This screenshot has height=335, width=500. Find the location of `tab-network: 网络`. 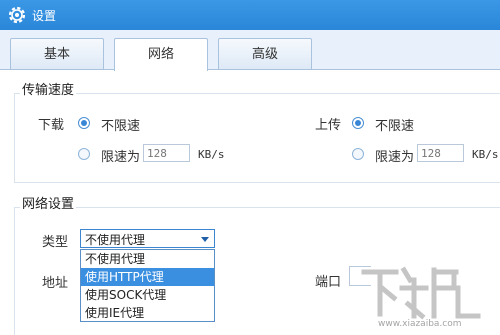

tab-network: 网络 is located at coordinates (161, 54).